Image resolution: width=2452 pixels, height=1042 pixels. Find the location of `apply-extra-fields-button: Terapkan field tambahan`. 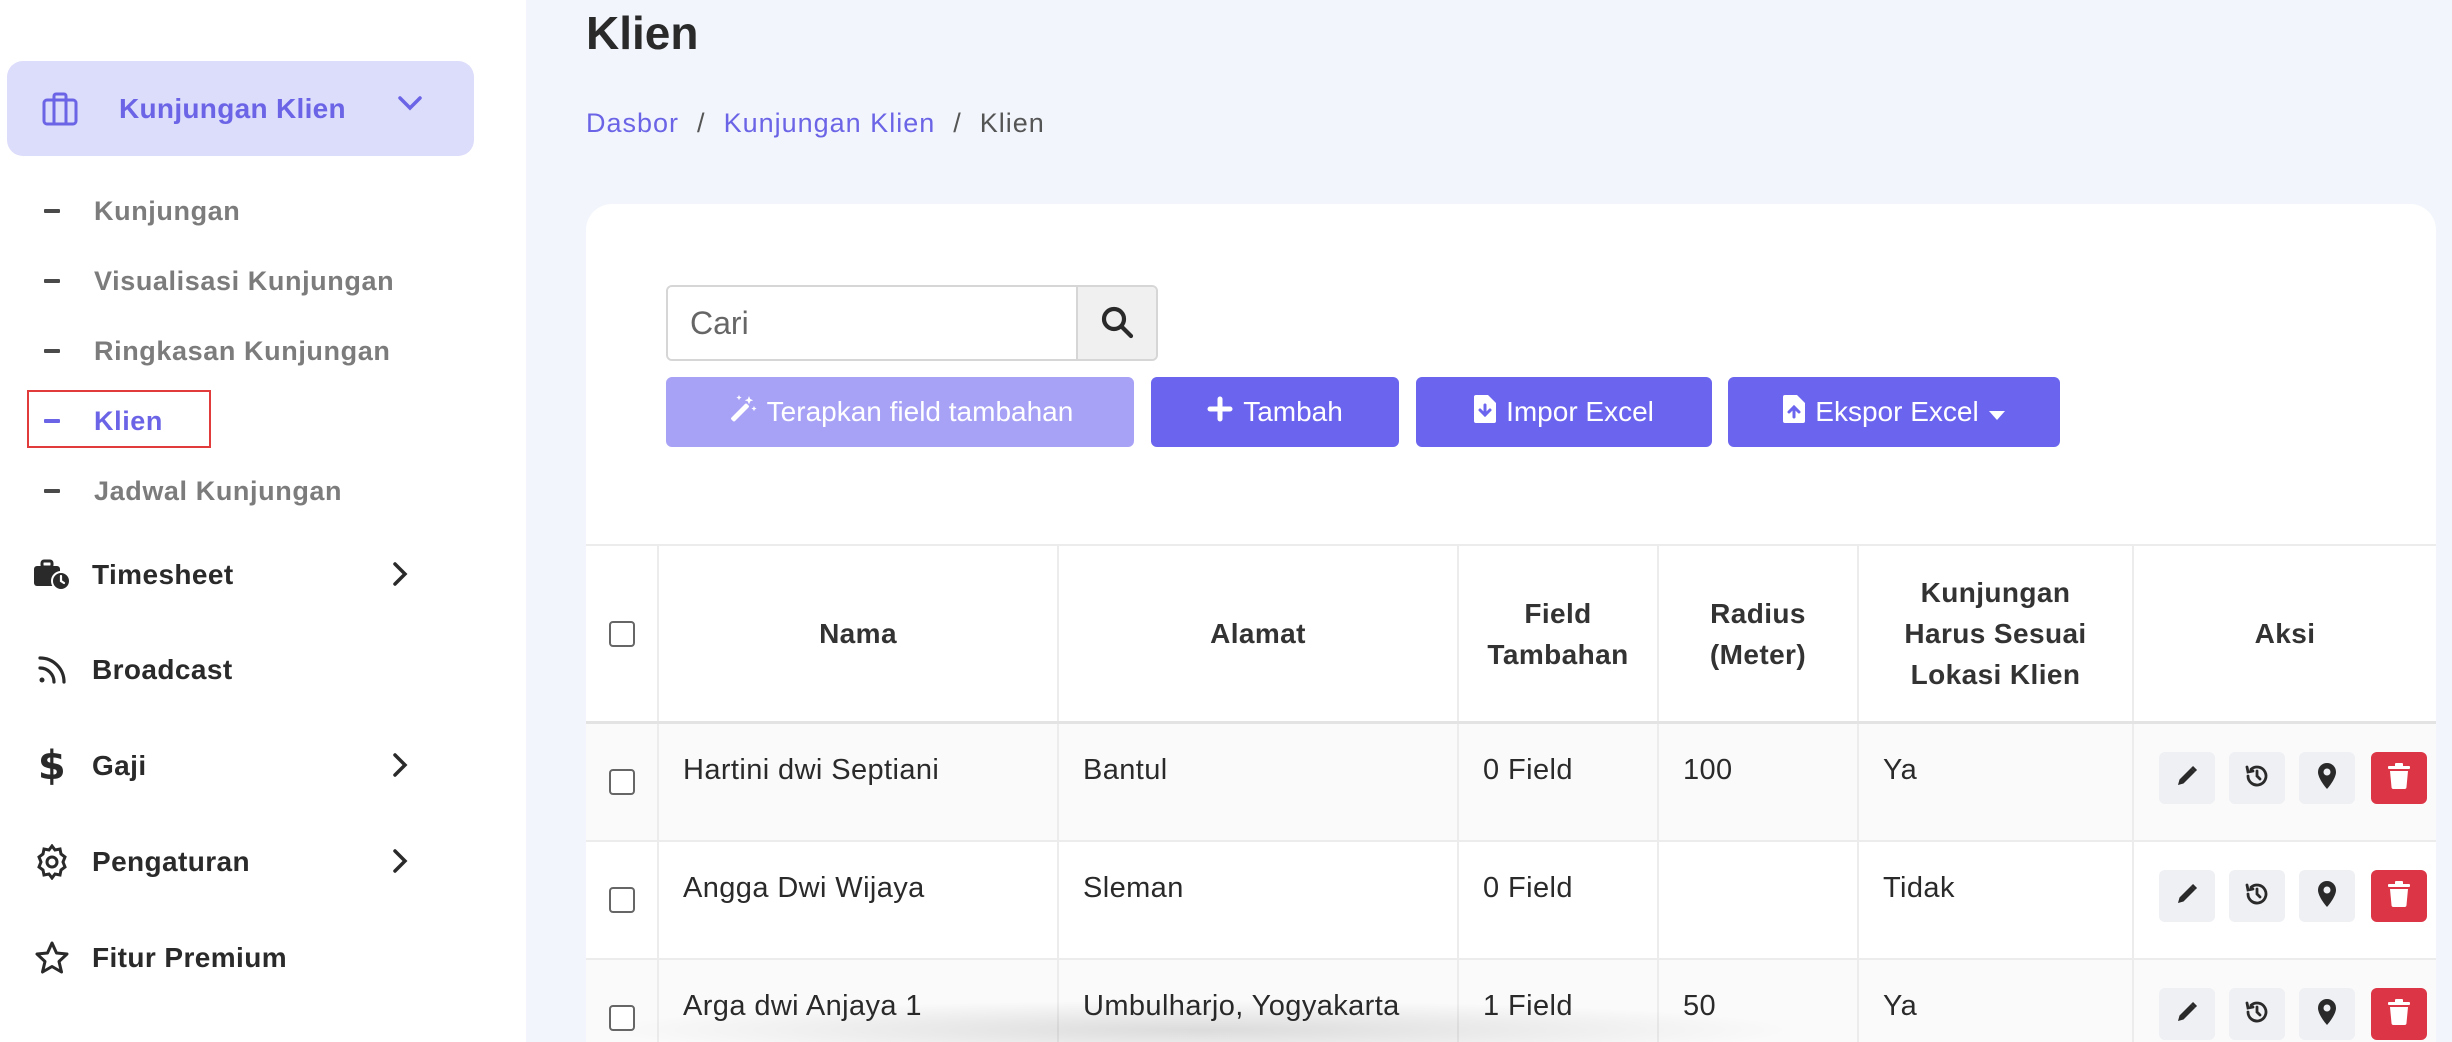

apply-extra-fields-button: Terapkan field tambahan is located at coordinates (900, 412).